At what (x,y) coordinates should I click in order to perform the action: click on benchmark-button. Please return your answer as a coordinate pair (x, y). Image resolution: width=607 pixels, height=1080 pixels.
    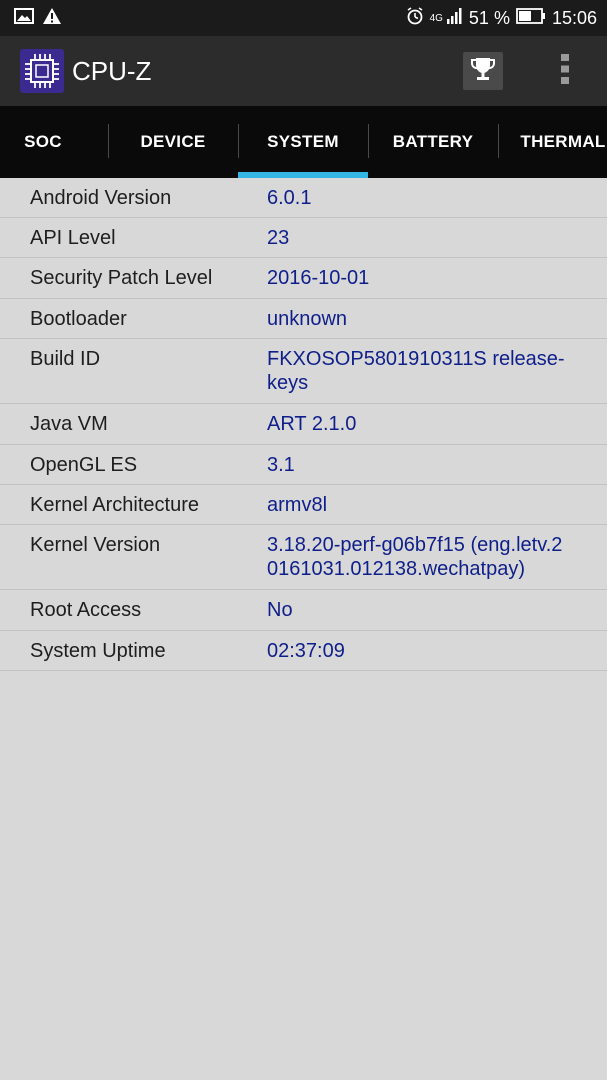
    Looking at the image, I should click on (483, 71).